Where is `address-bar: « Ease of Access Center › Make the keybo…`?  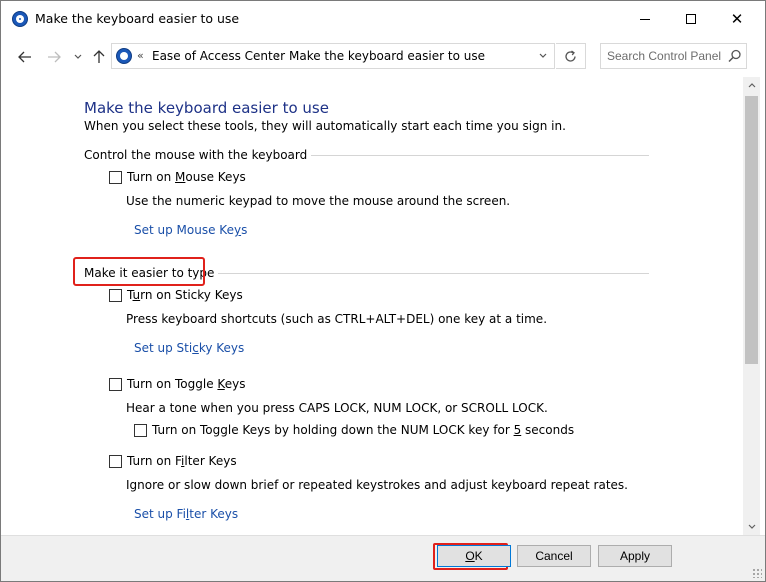
address-bar: « Ease of Access Center › Make the keybo… is located at coordinates (333, 56).